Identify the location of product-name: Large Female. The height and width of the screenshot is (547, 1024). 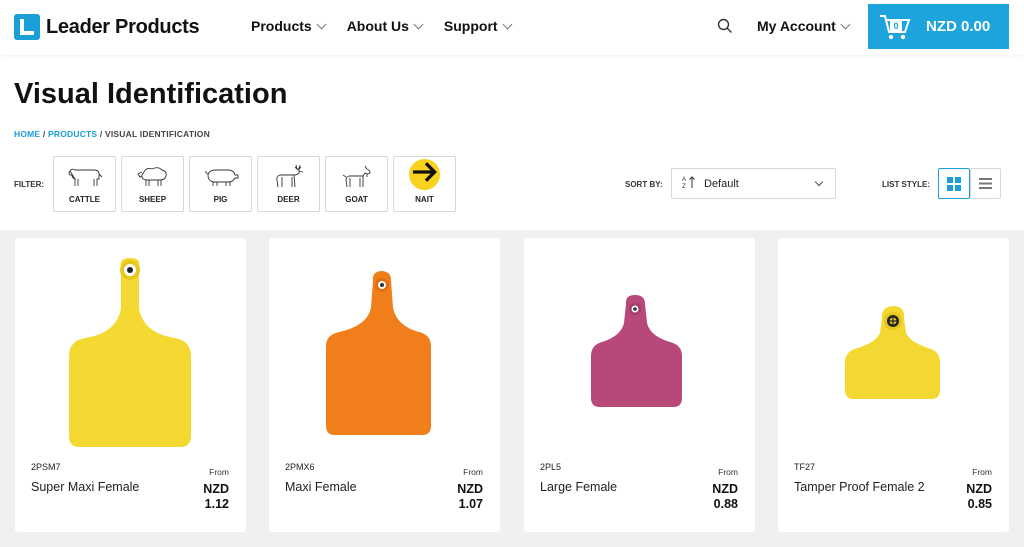
(615, 487).